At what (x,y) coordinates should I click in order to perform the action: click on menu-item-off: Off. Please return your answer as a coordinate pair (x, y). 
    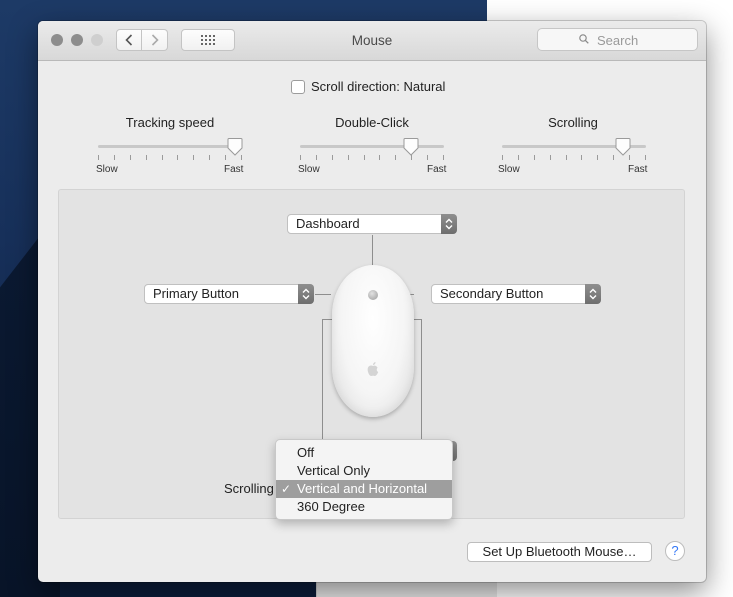
    Looking at the image, I should click on (364, 453).